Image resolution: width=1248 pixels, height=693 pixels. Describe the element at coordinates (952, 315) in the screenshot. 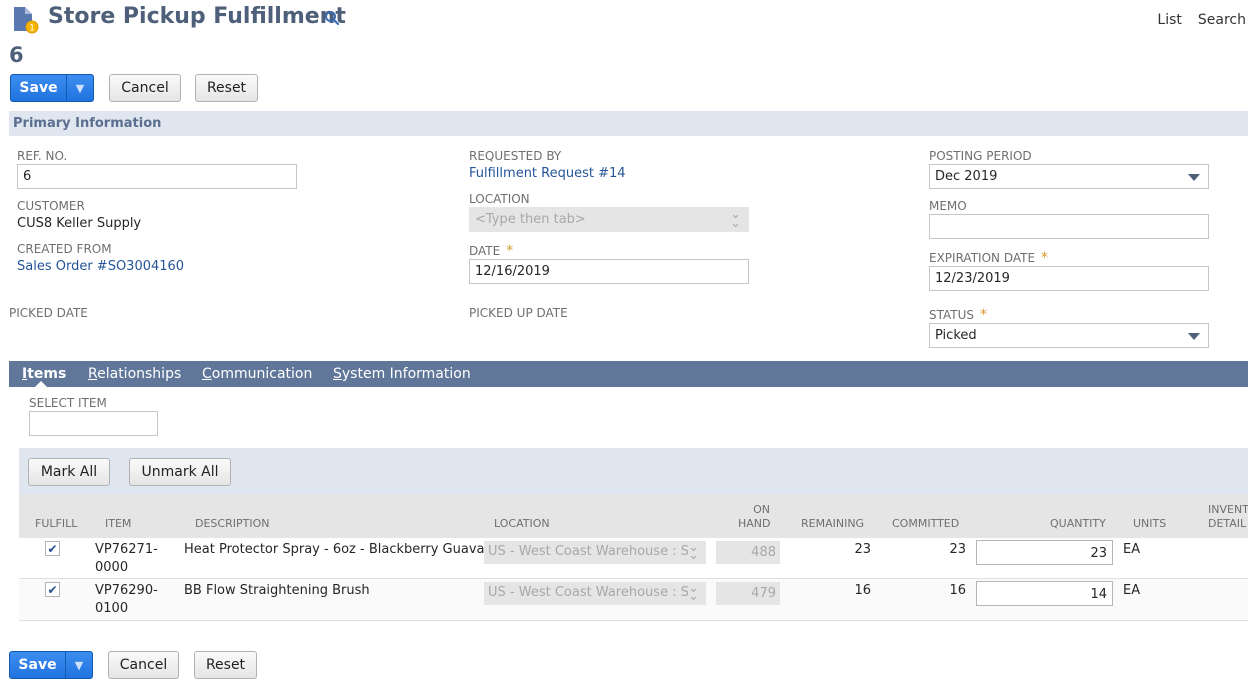

I see `status-label-text: STATUS` at that location.